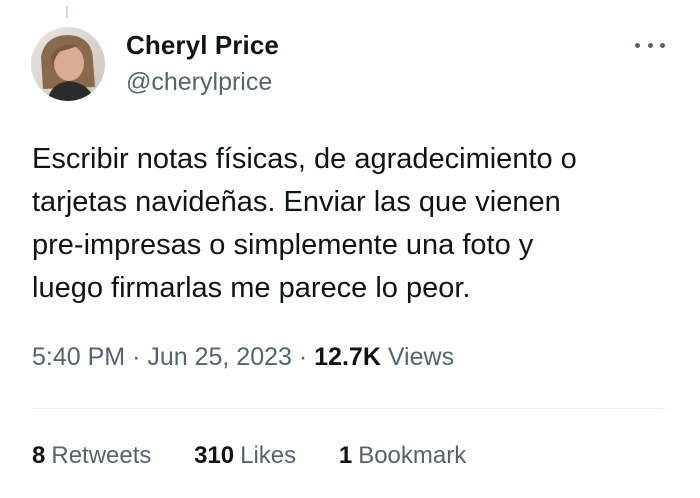 The image size is (700, 498). What do you see at coordinates (637, 45) in the screenshot?
I see `more-horizontal-icon` at bounding box center [637, 45].